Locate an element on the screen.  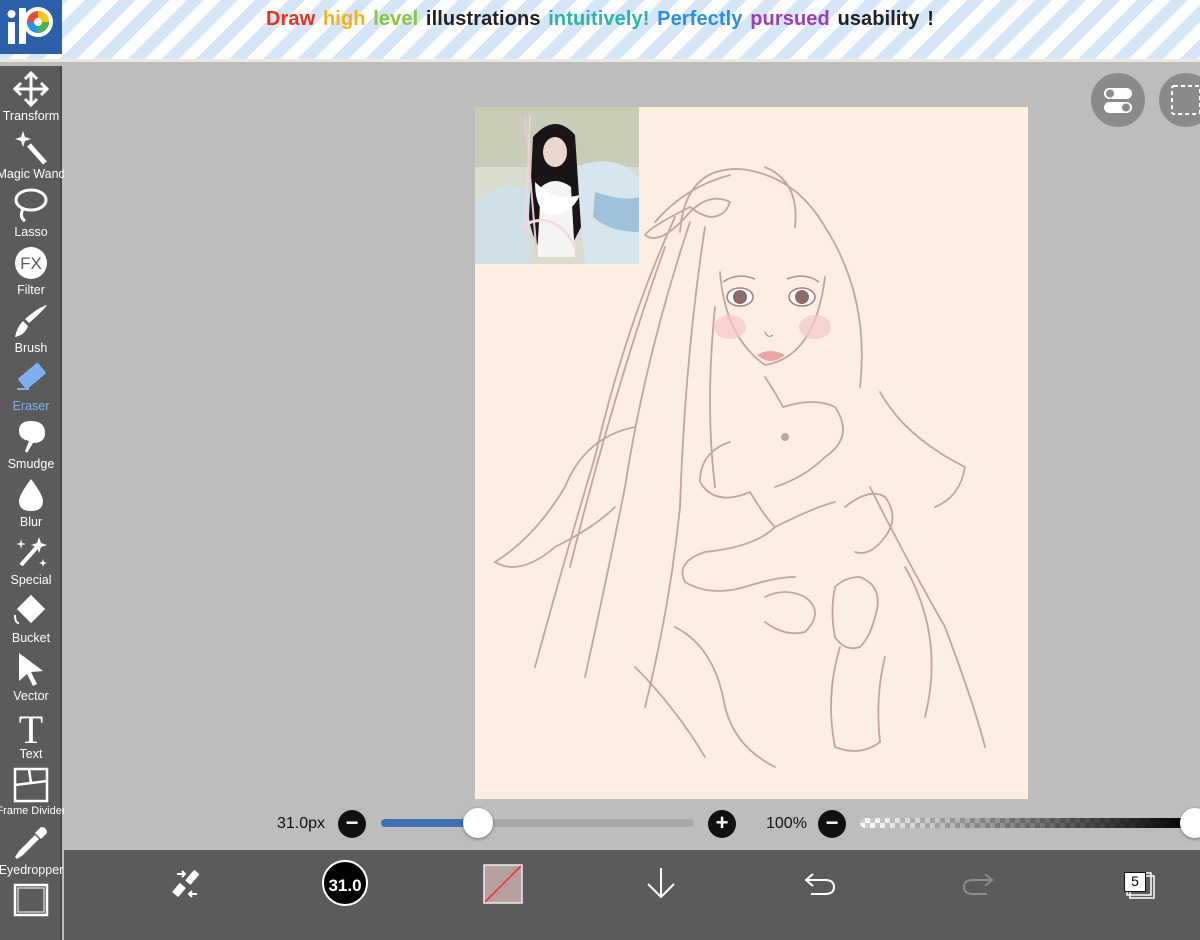
tool-magic-wand: Magic Wand is located at coordinates (33, 155).